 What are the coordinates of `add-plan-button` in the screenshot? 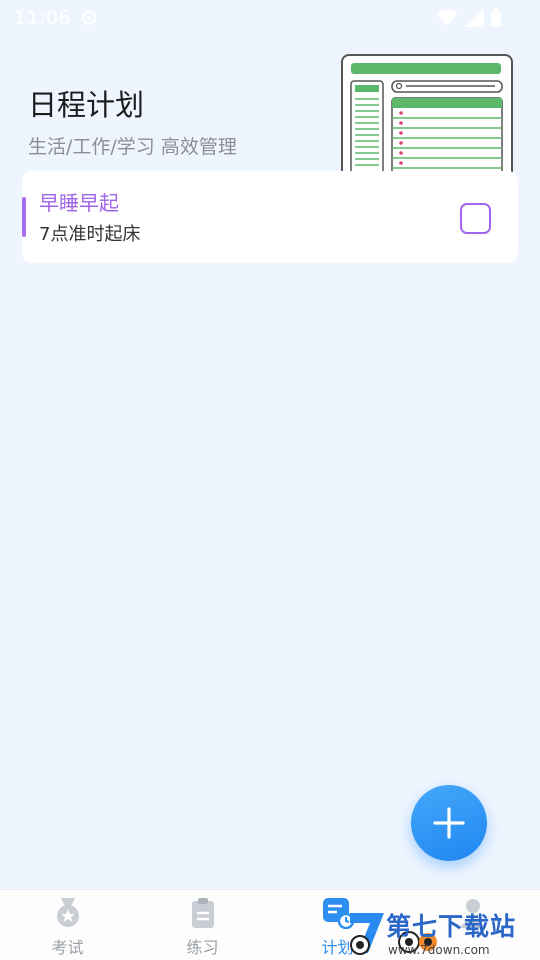 It's located at (449, 823).